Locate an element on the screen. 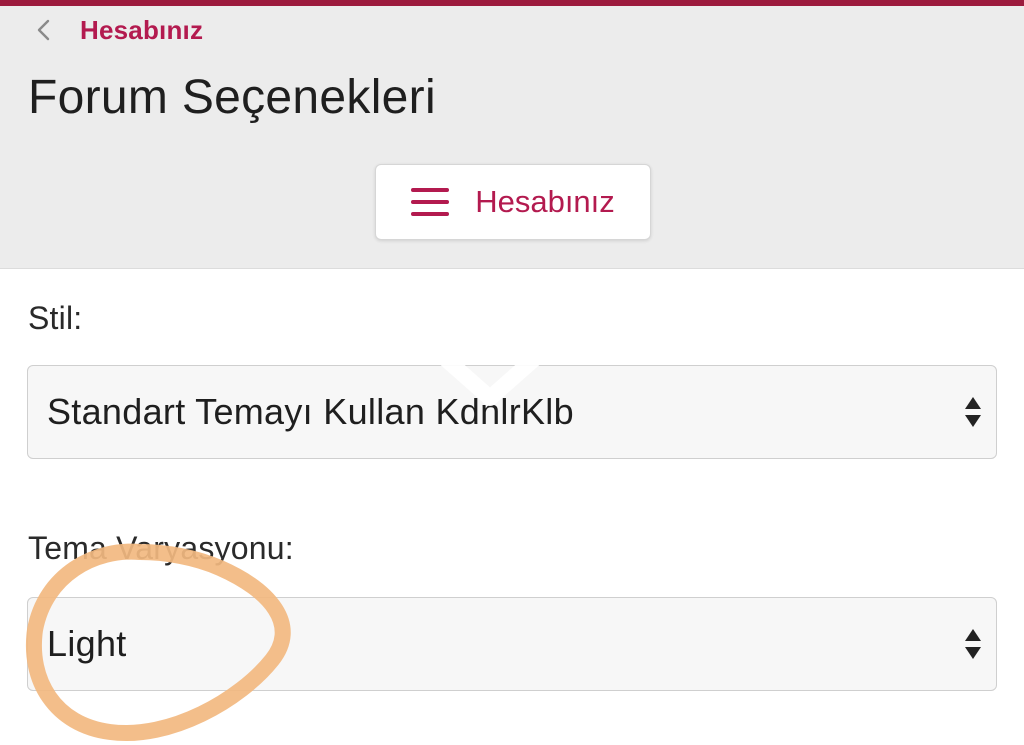 Image resolution: width=1024 pixels, height=745 pixels. page-title: Forum Seçenekleri is located at coordinates (232, 97).